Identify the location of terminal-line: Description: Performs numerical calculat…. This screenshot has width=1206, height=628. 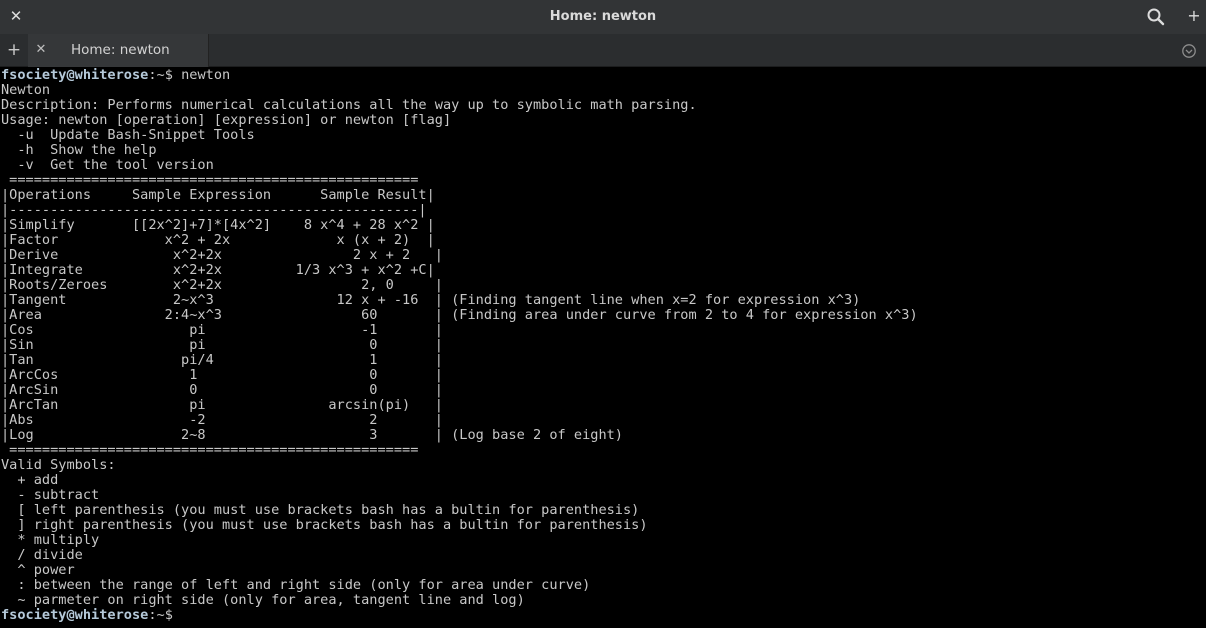
(349, 105).